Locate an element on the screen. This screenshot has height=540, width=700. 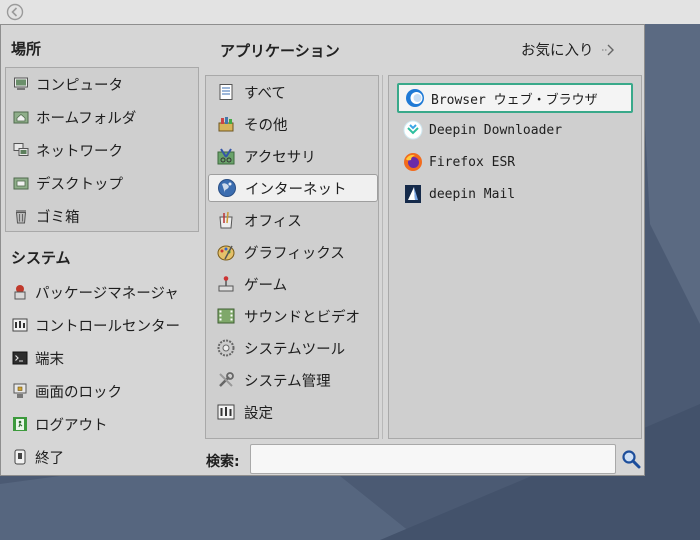
network-icon is located at coordinates (21, 150).